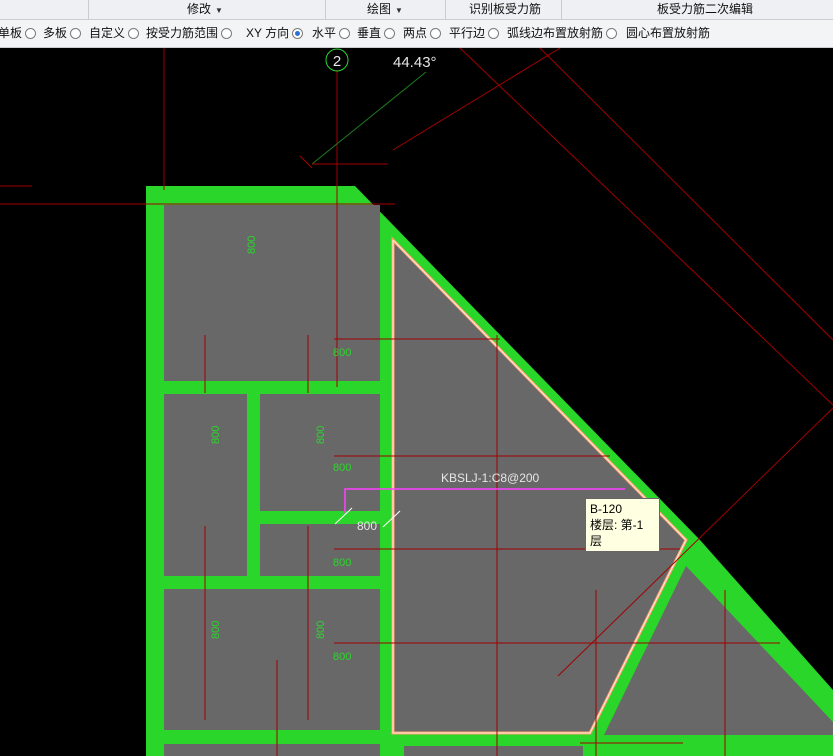  What do you see at coordinates (367, 526) in the screenshot?
I see `dimension-value: 800` at bounding box center [367, 526].